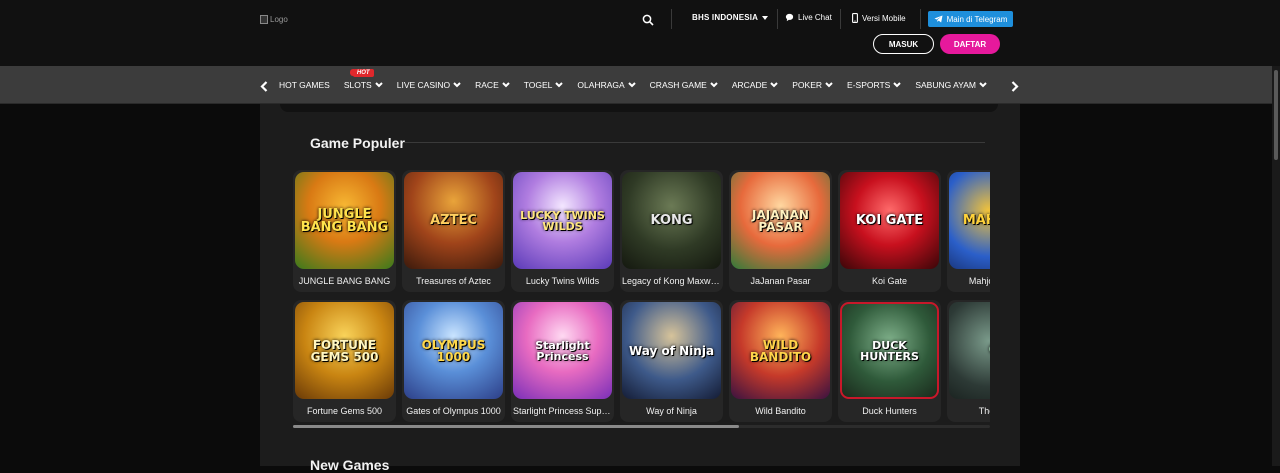 Image resolution: width=1280 pixels, height=473 pixels. I want to click on game-thumbnail: JAJANAN PASAR, so click(780, 220).